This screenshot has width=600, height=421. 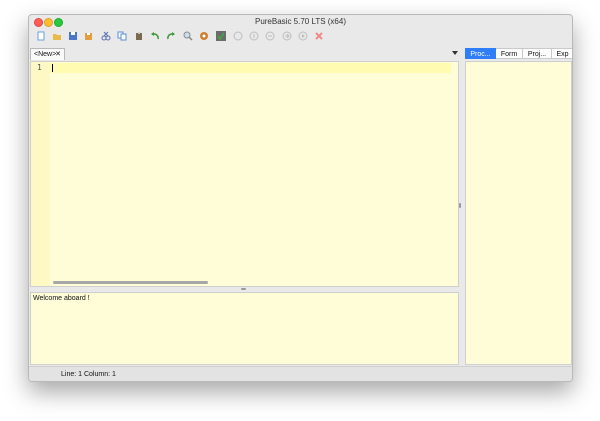 What do you see at coordinates (300, 373) in the screenshot?
I see `status-bar: Line: 1 Column: 1` at bounding box center [300, 373].